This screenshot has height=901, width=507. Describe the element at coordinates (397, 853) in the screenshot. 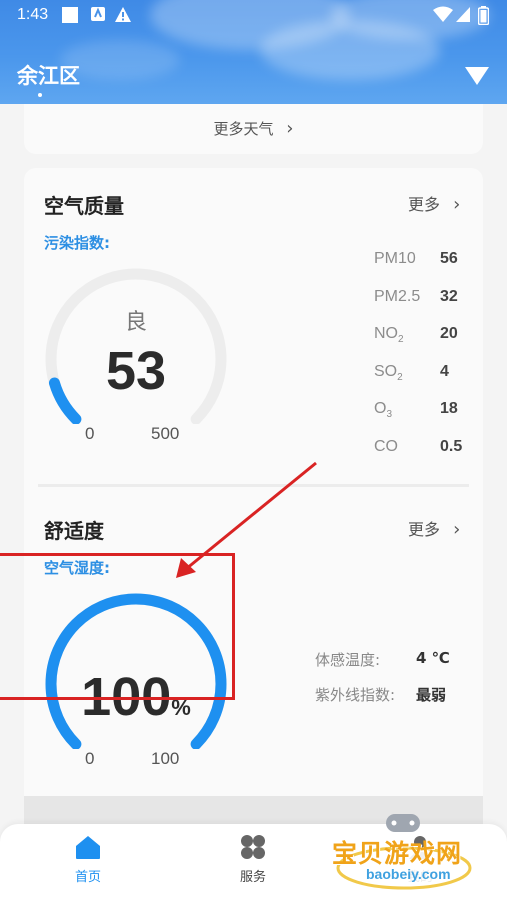

I see `watermark-title: 宝贝游戏网` at that location.